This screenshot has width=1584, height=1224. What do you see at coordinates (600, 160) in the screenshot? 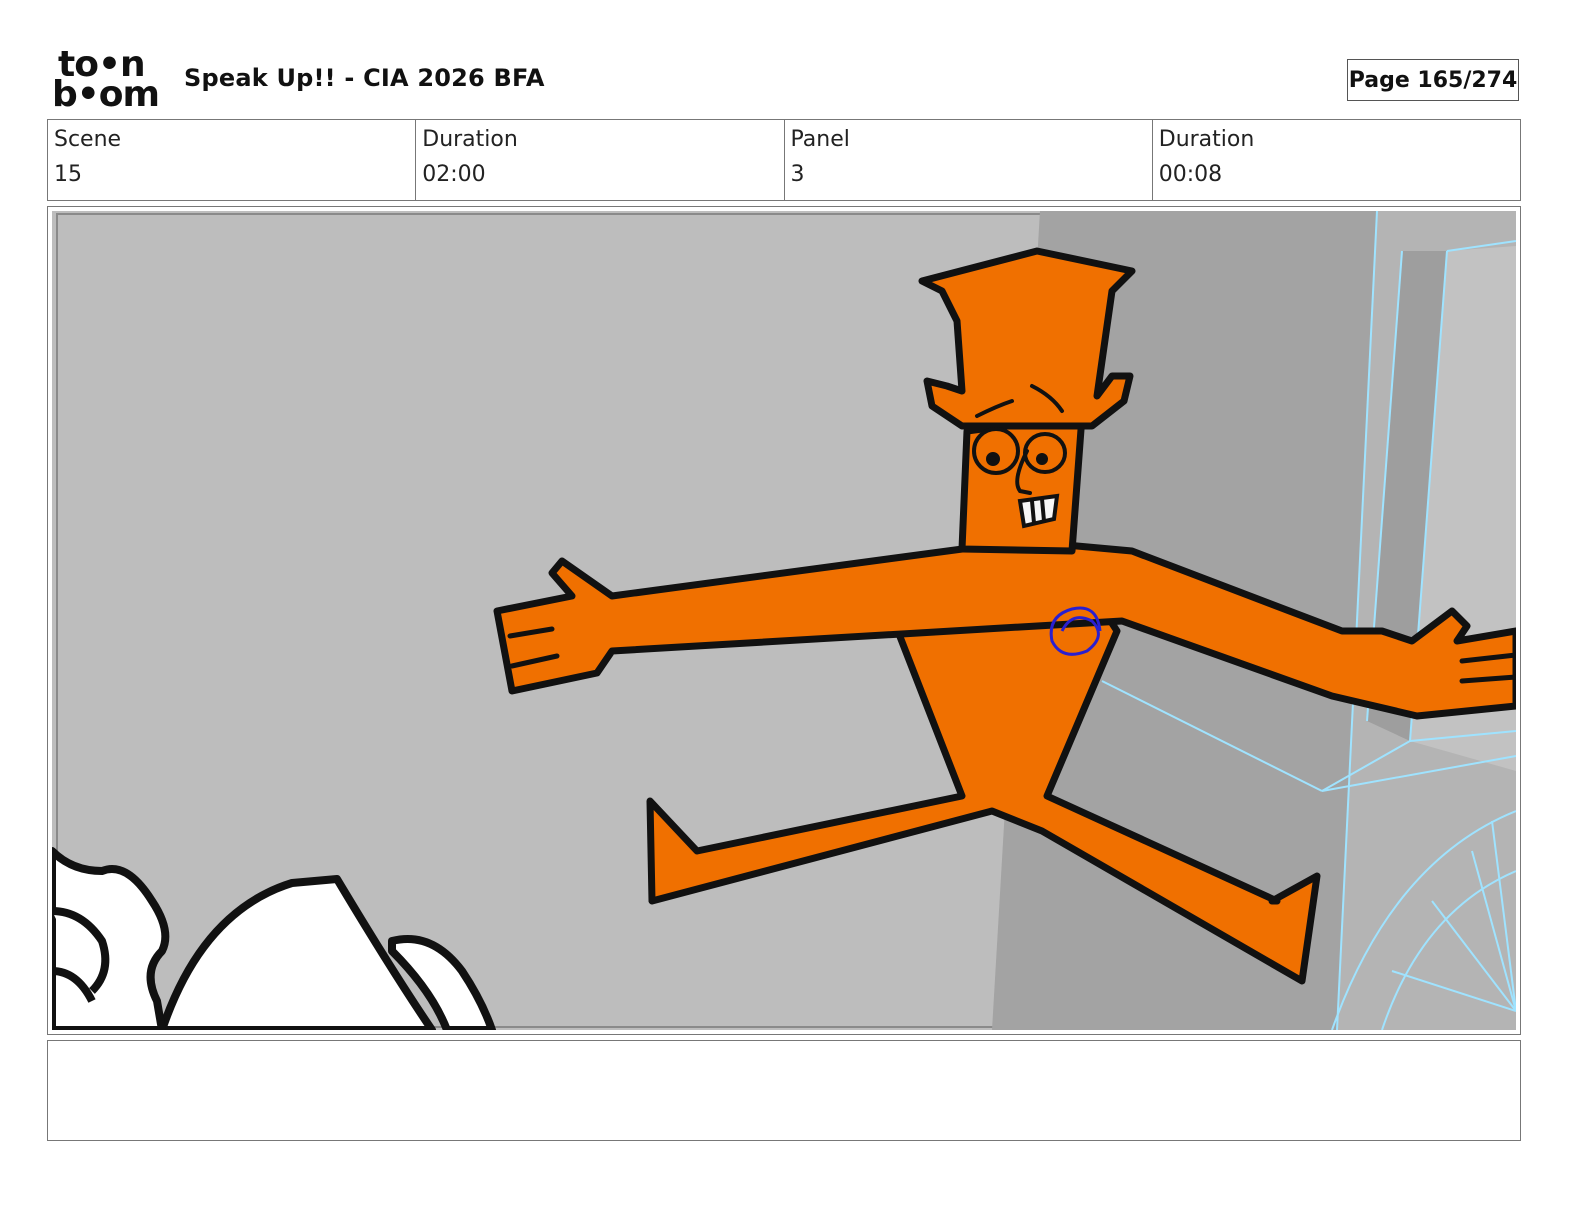
I see `scene-duration-cell: Duration 02:00` at bounding box center [600, 160].